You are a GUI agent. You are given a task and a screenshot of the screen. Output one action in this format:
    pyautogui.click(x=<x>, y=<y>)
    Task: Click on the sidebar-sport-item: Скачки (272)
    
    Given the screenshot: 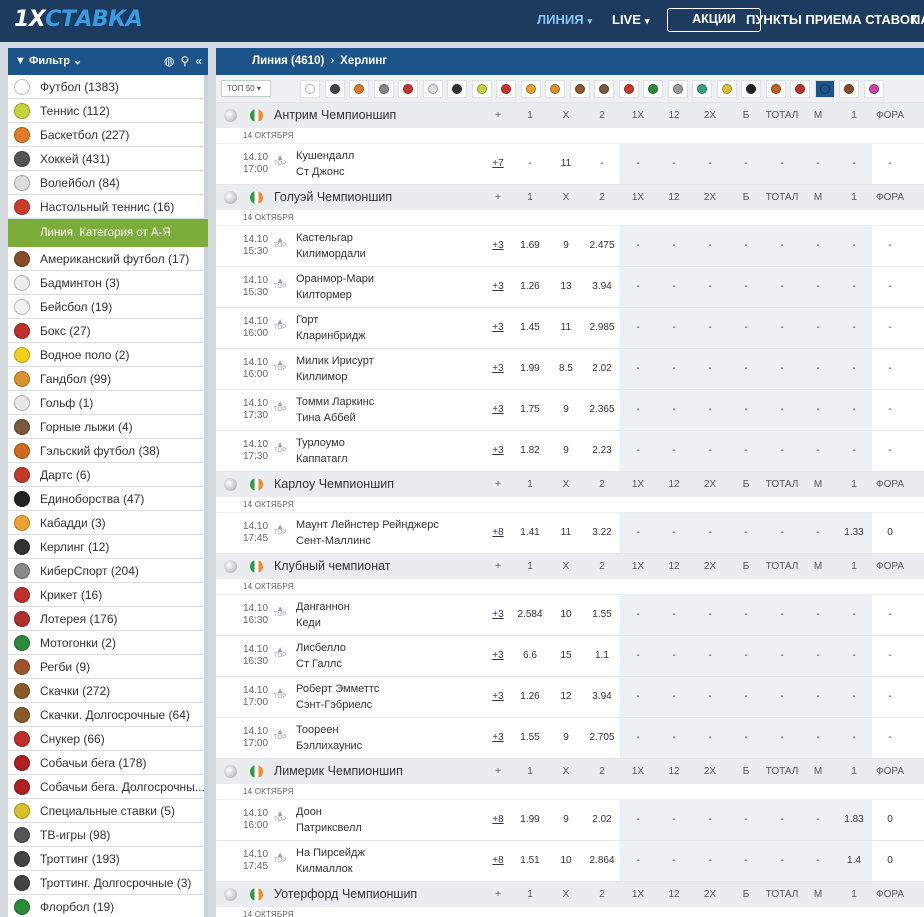 What is the action you would take?
    pyautogui.click(x=108, y=691)
    